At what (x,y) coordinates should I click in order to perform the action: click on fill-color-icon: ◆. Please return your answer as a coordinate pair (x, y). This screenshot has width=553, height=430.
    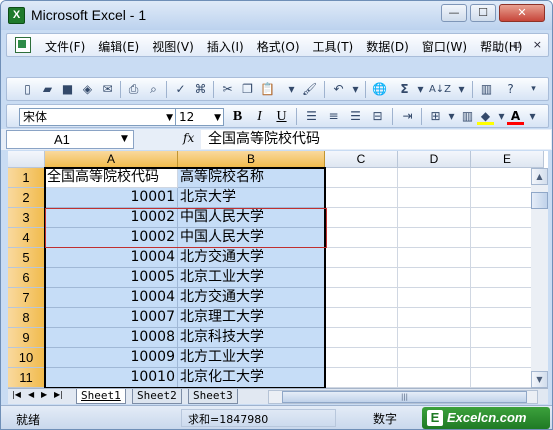
    Looking at the image, I should click on (485, 116).